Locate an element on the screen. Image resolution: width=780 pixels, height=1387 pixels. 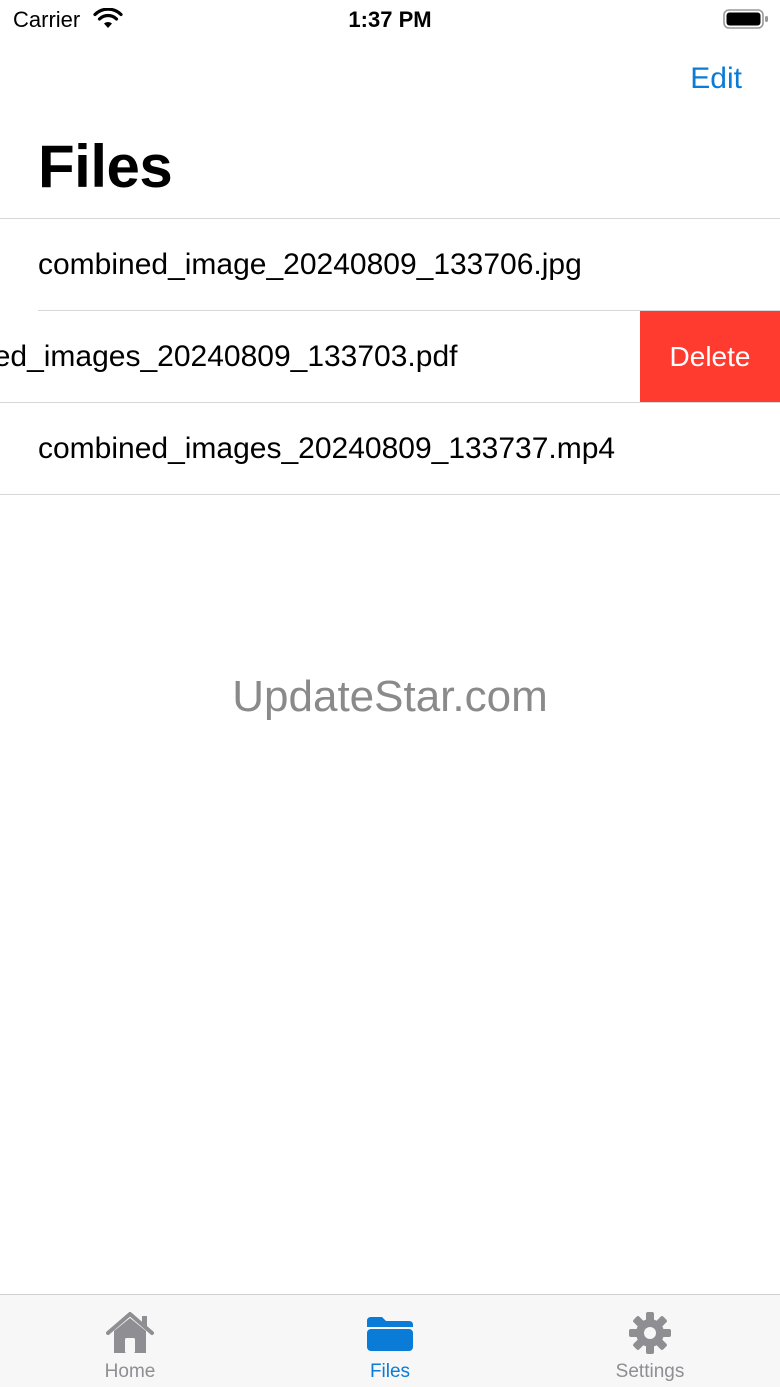
tab-bar: Home Files Settings is located at coordinates (390, 1340).